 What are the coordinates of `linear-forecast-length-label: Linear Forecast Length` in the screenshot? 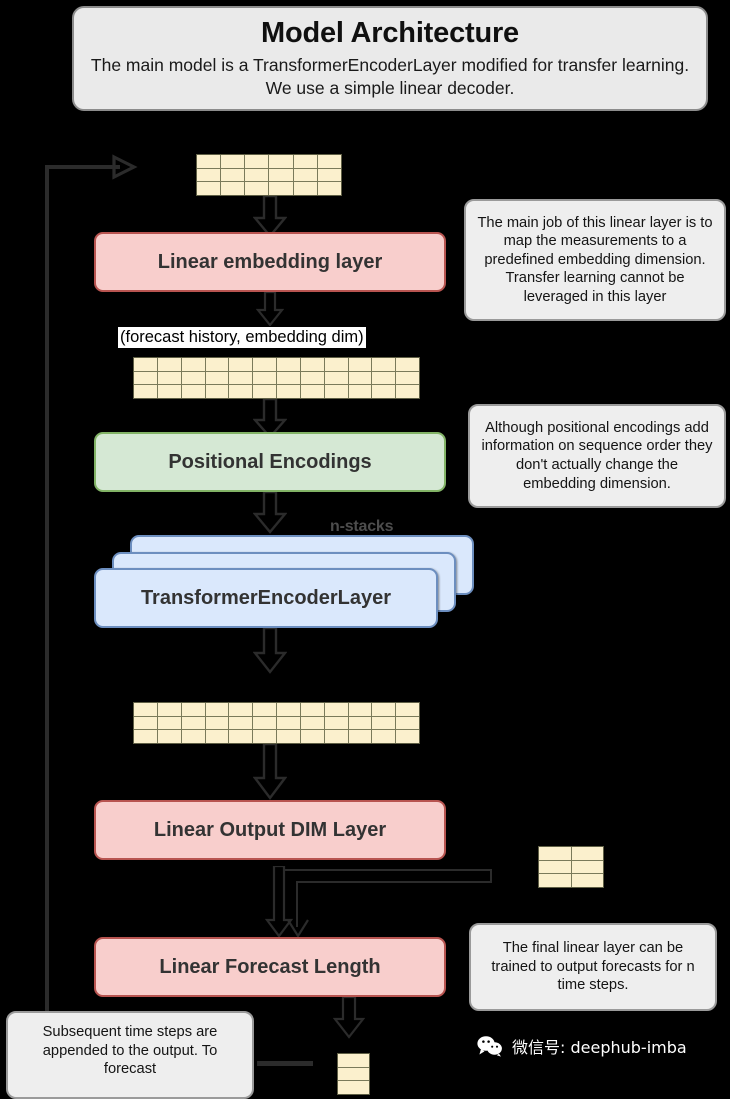 It's located at (270, 966).